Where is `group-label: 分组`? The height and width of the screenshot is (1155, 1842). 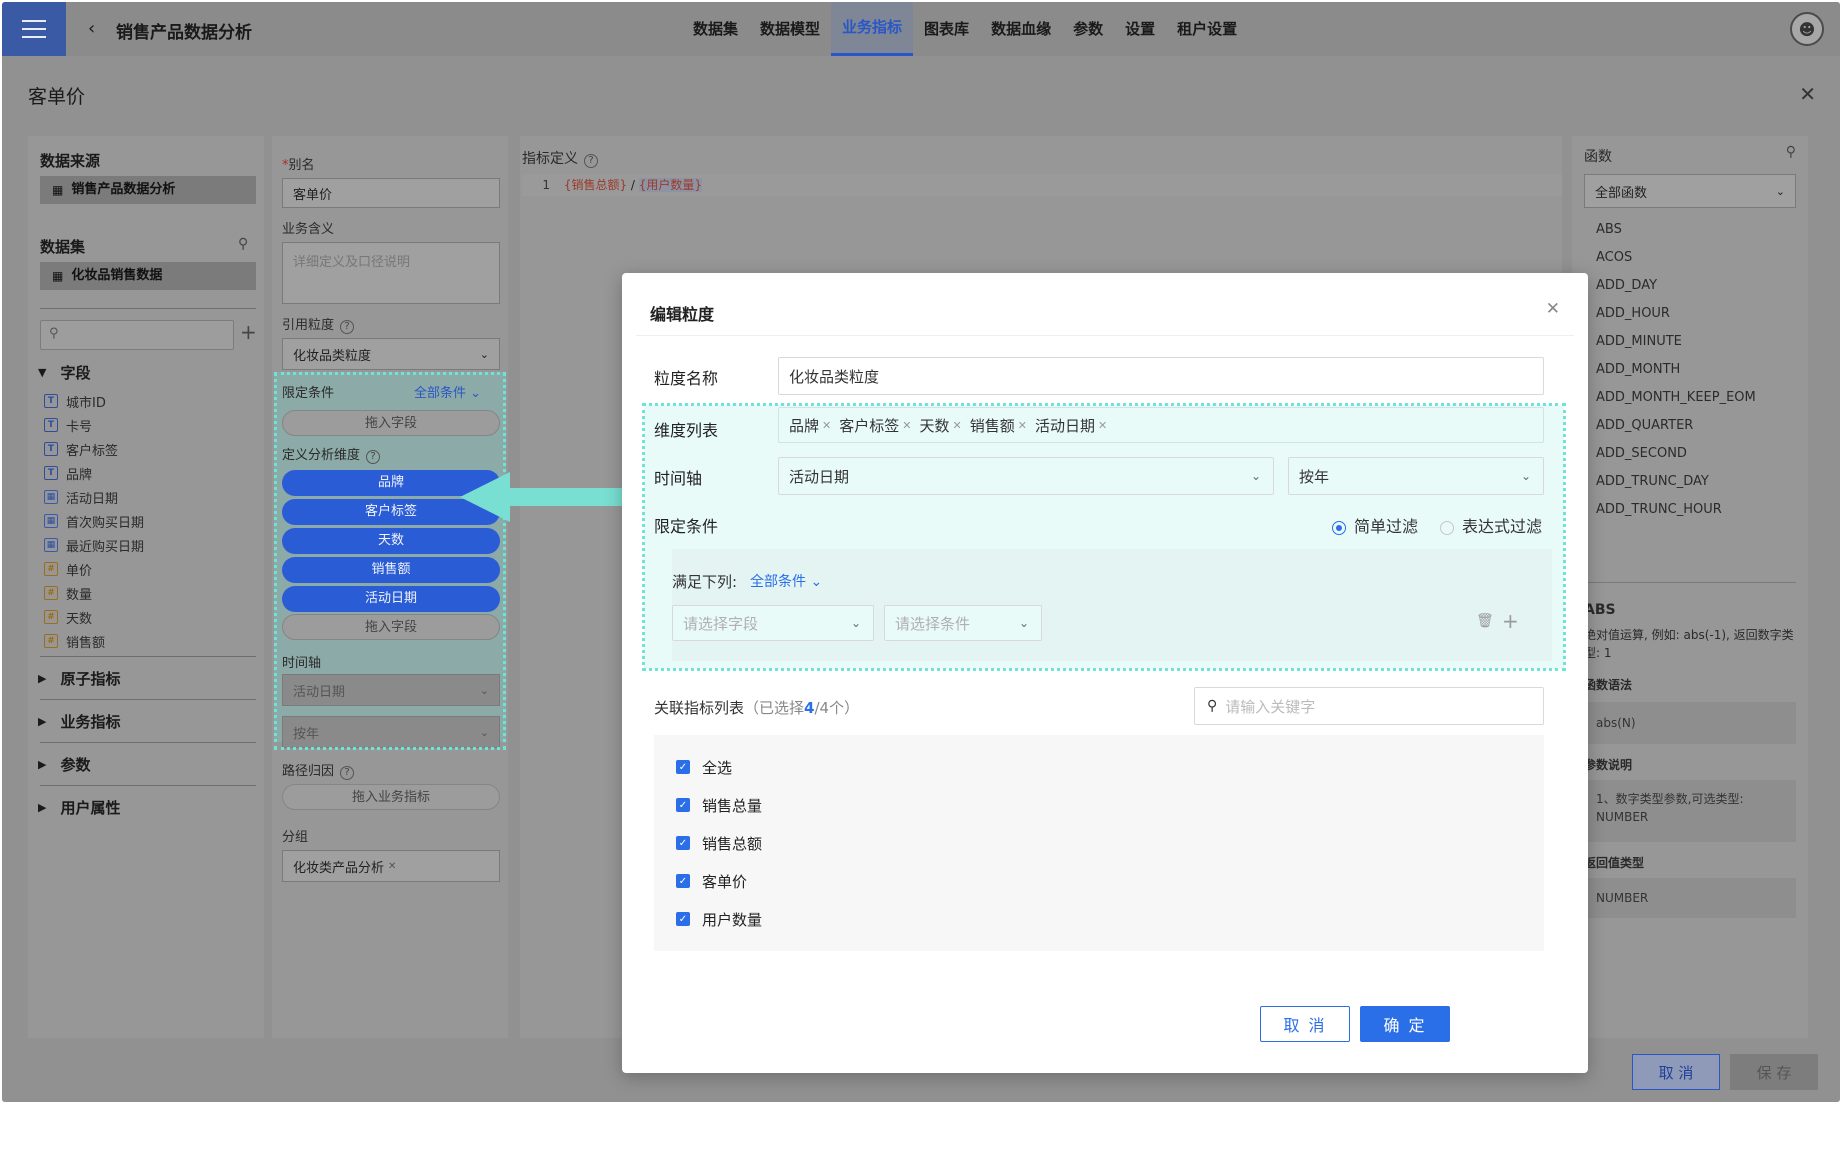
group-label: 分组 is located at coordinates (295, 837).